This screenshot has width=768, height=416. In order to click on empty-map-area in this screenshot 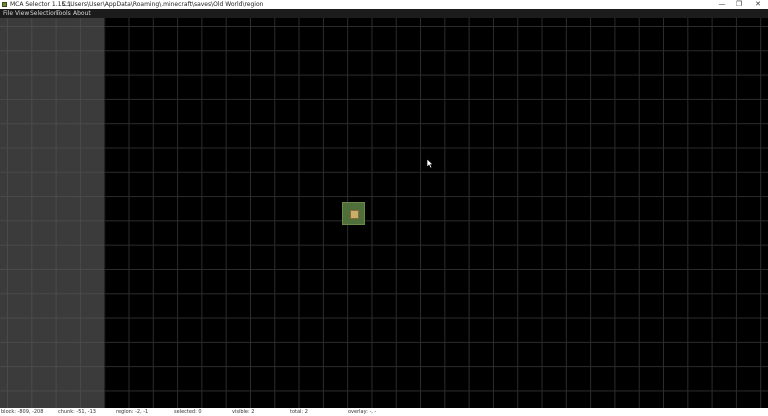, I will do `click(52, 213)`.